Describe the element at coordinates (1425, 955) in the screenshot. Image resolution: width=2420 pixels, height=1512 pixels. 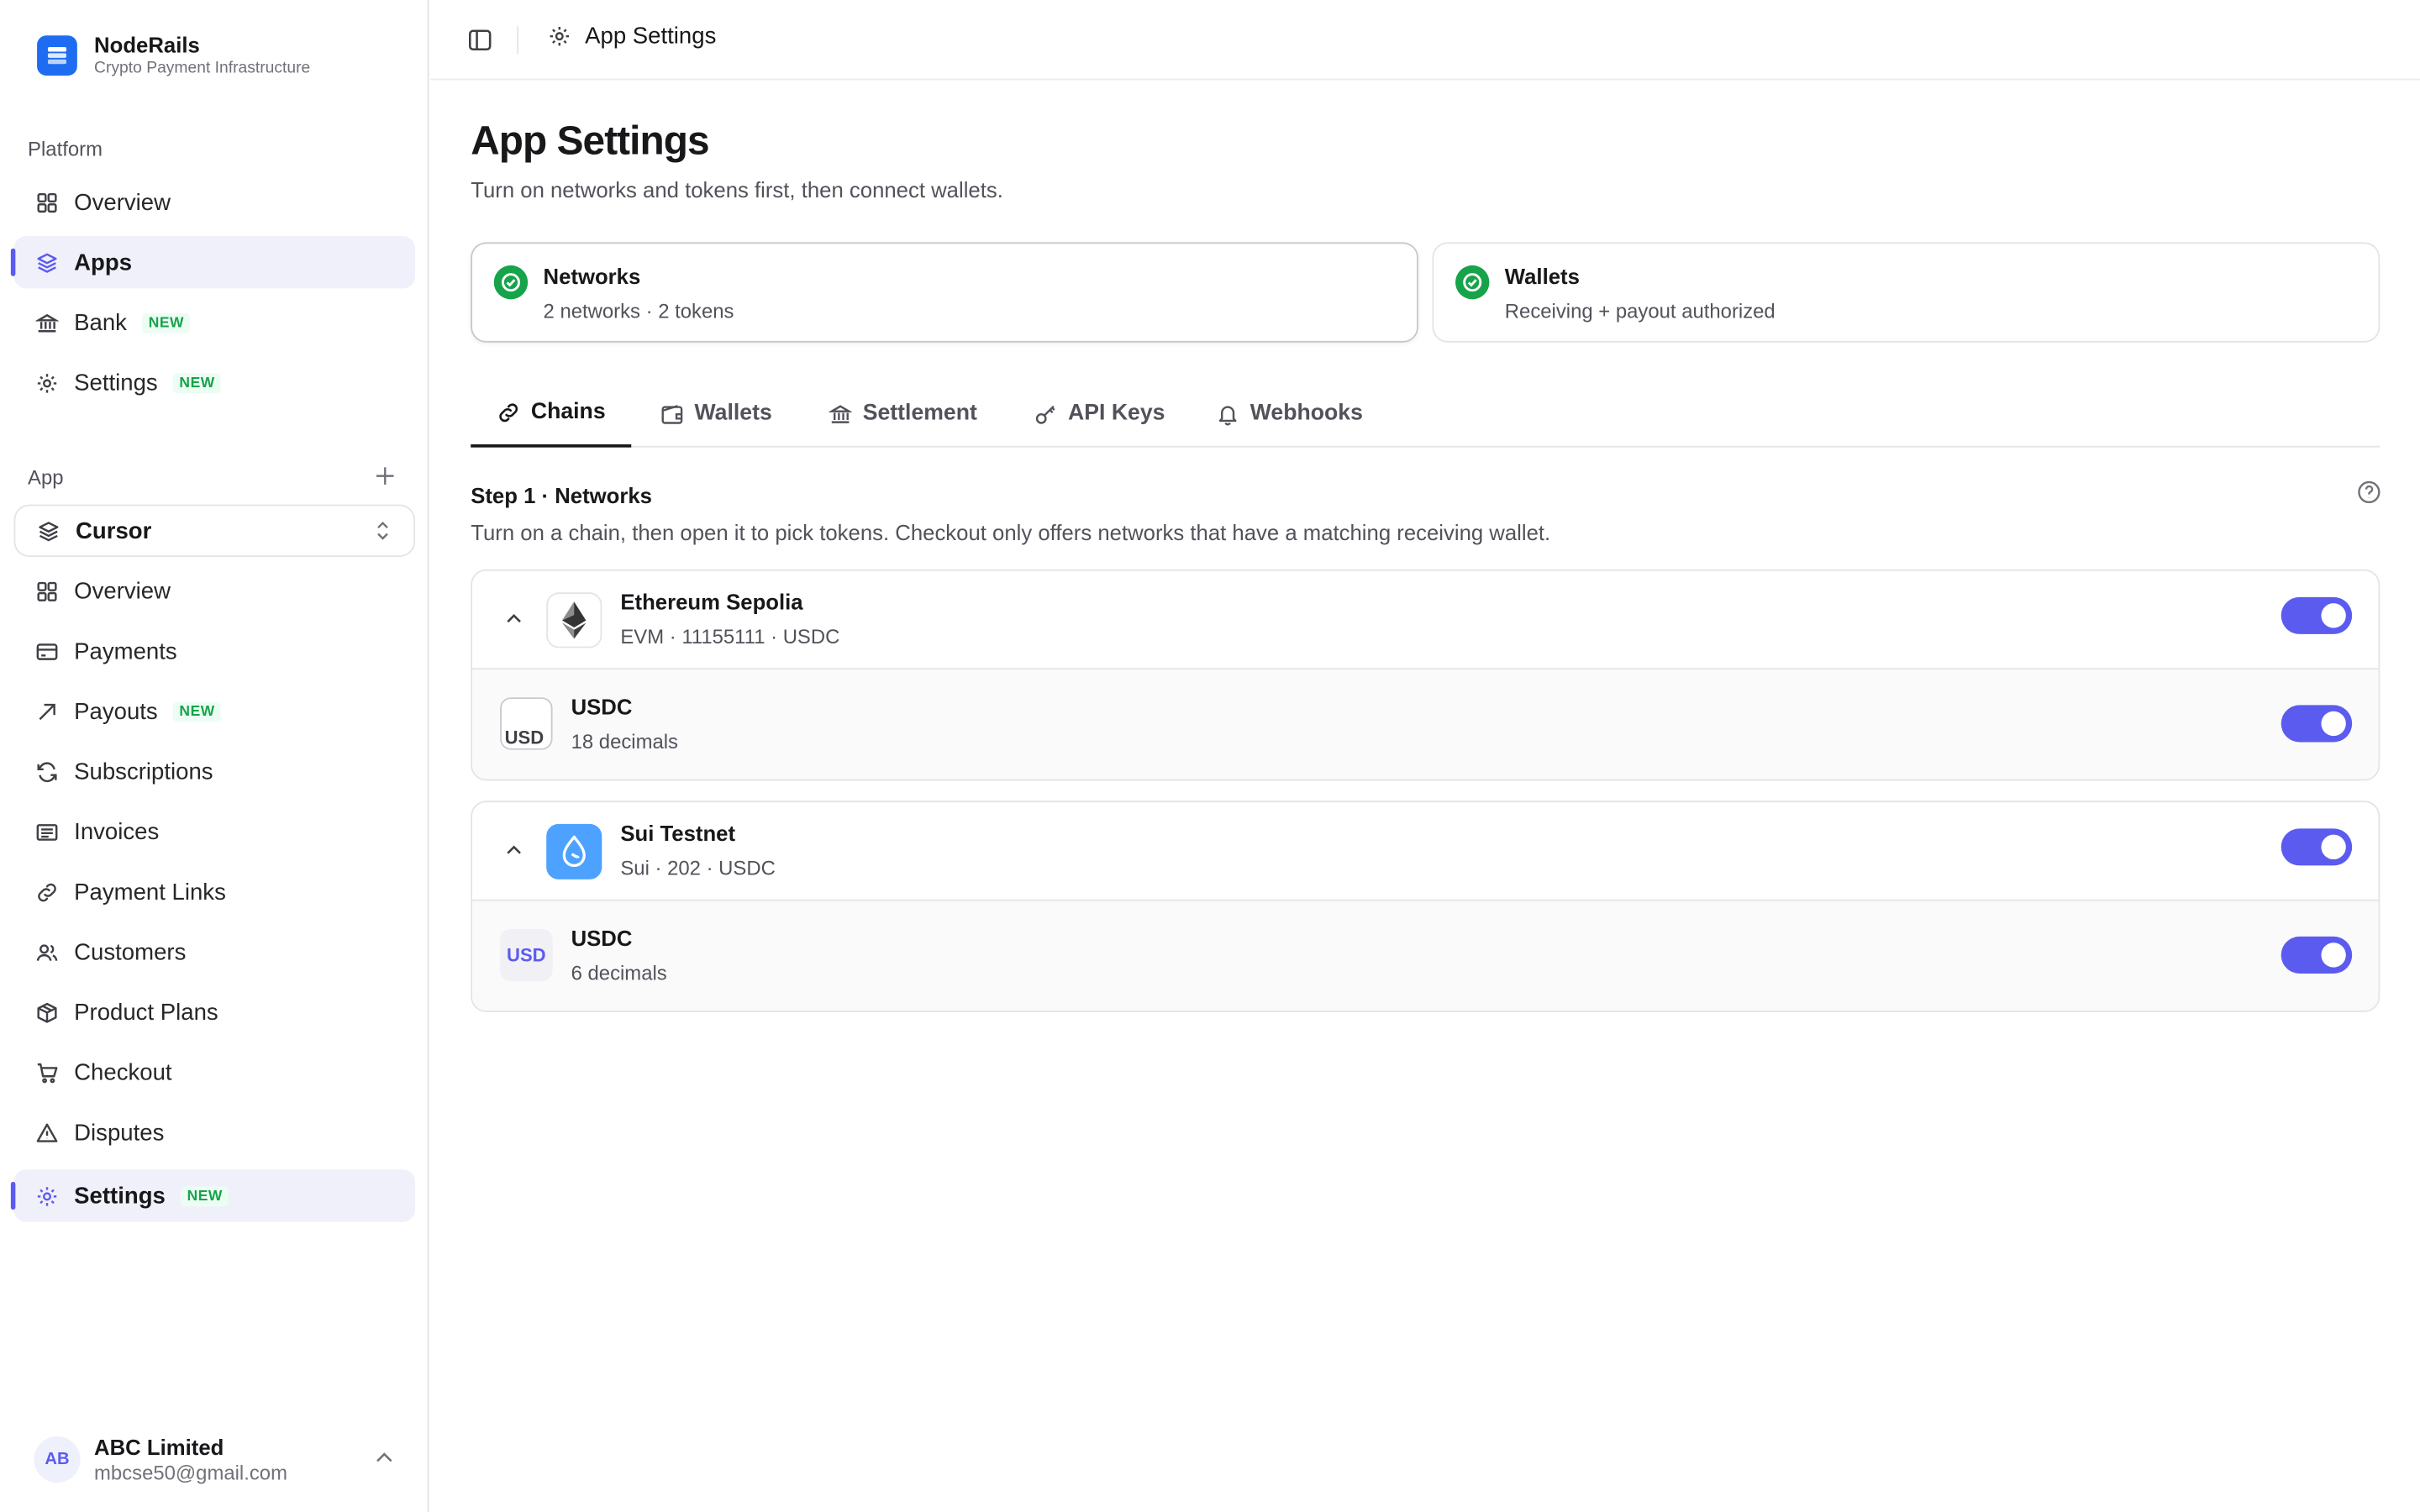
I see `token-row: USD USDC 6 decimals` at that location.